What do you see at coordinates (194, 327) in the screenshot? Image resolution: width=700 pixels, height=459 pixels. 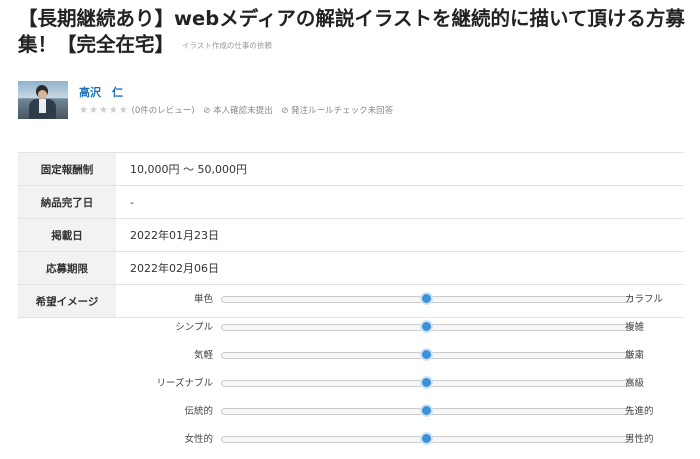 I see `slider-left-label: シンプル` at bounding box center [194, 327].